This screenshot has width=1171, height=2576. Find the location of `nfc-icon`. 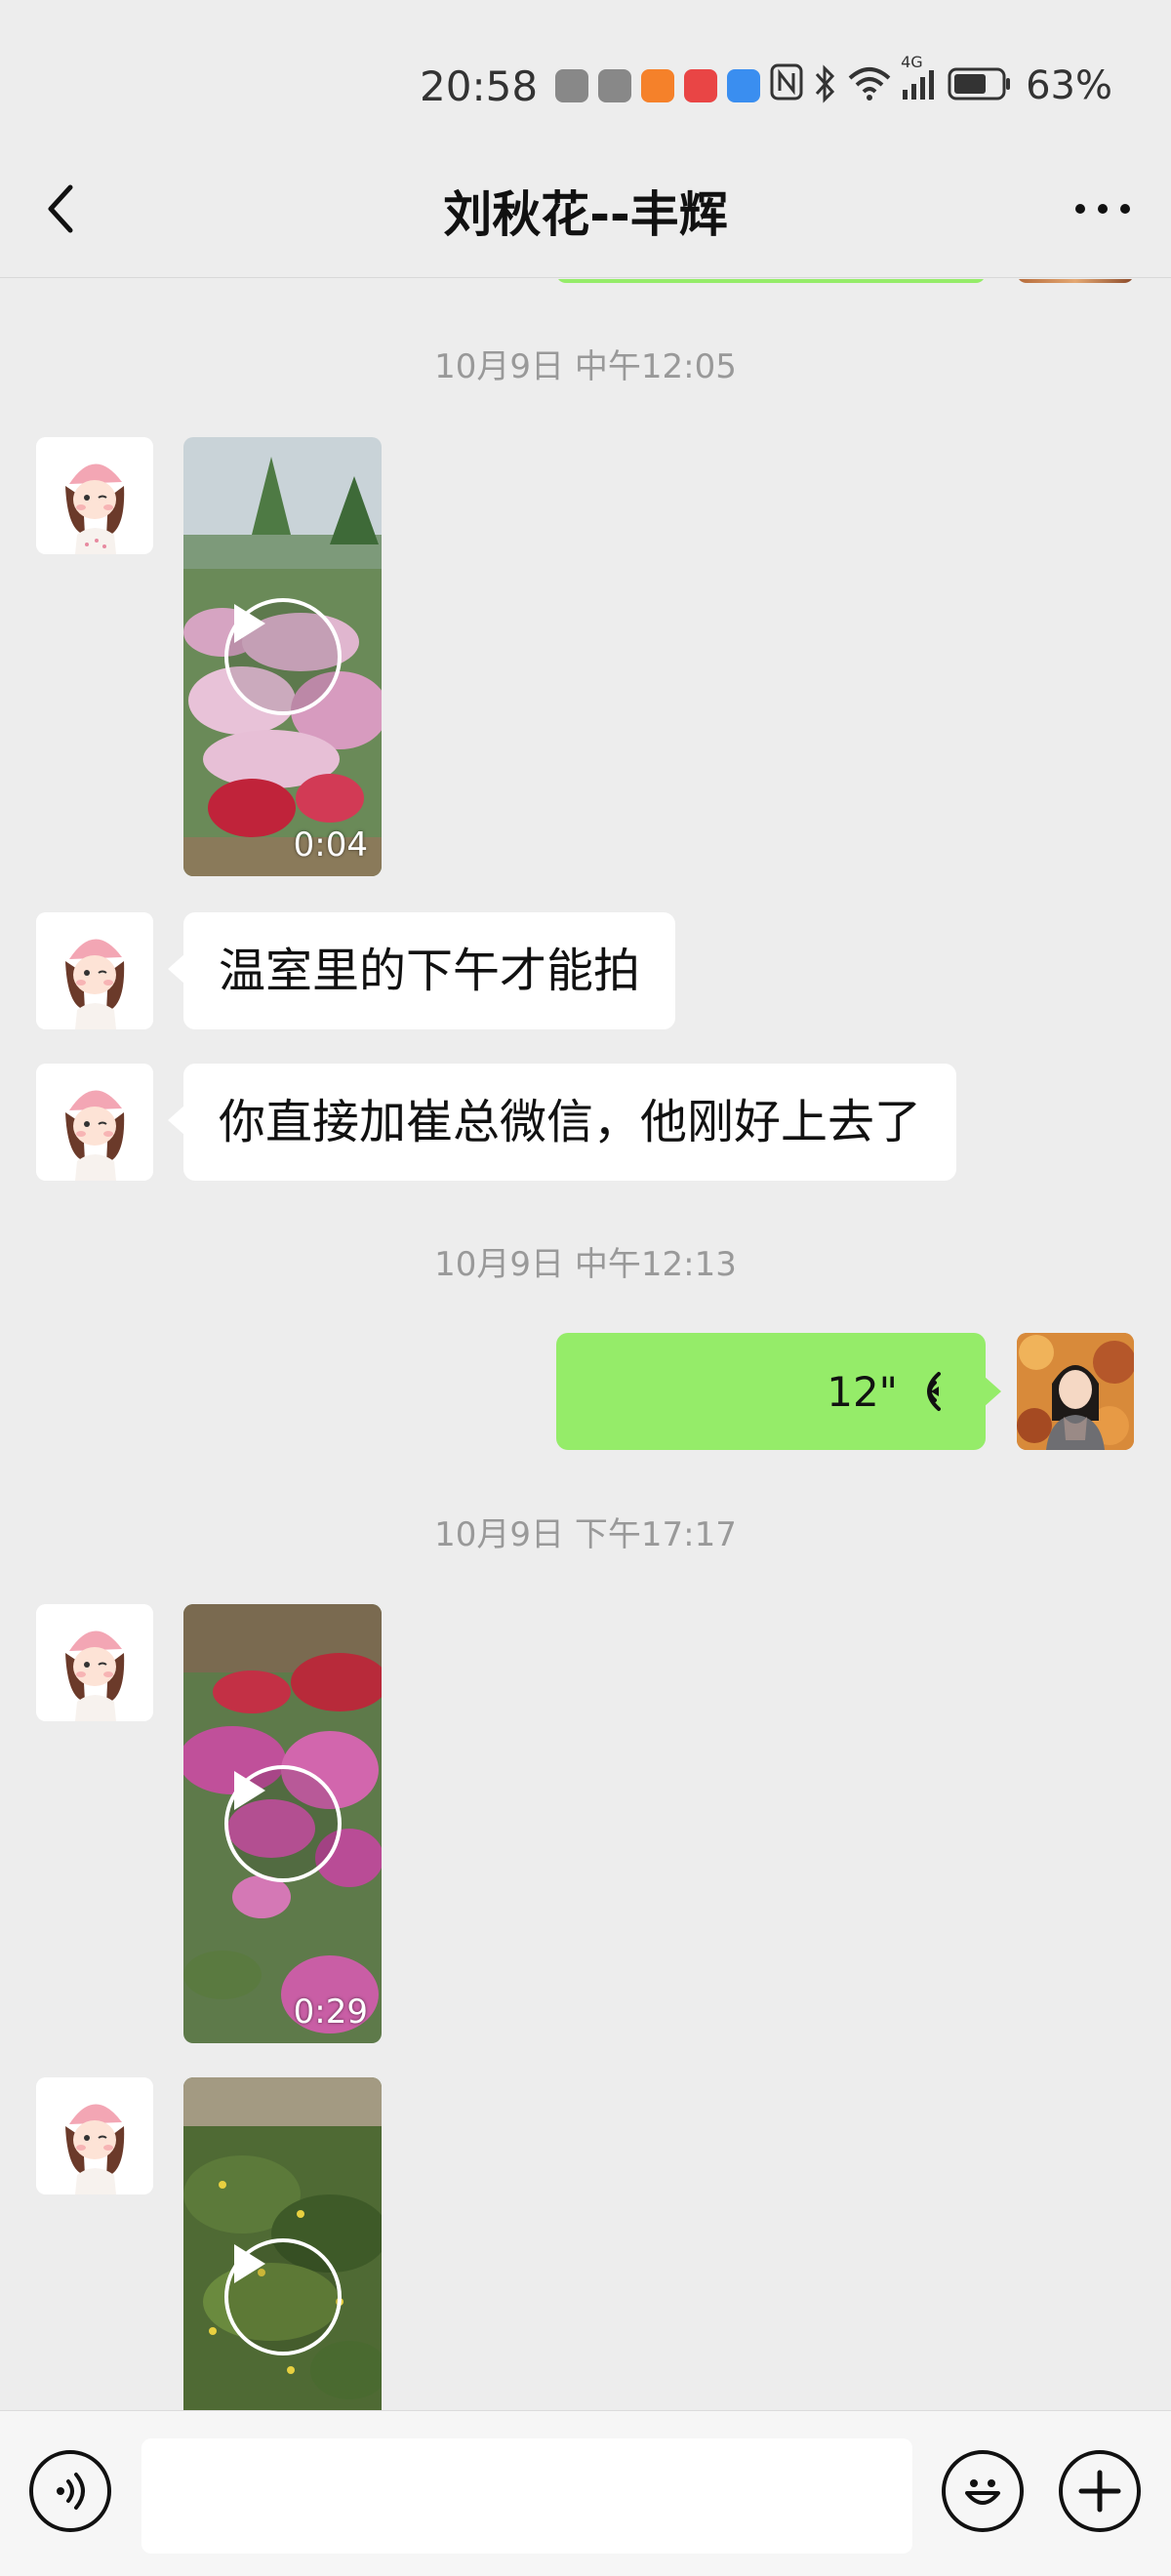

nfc-icon is located at coordinates (786, 86).